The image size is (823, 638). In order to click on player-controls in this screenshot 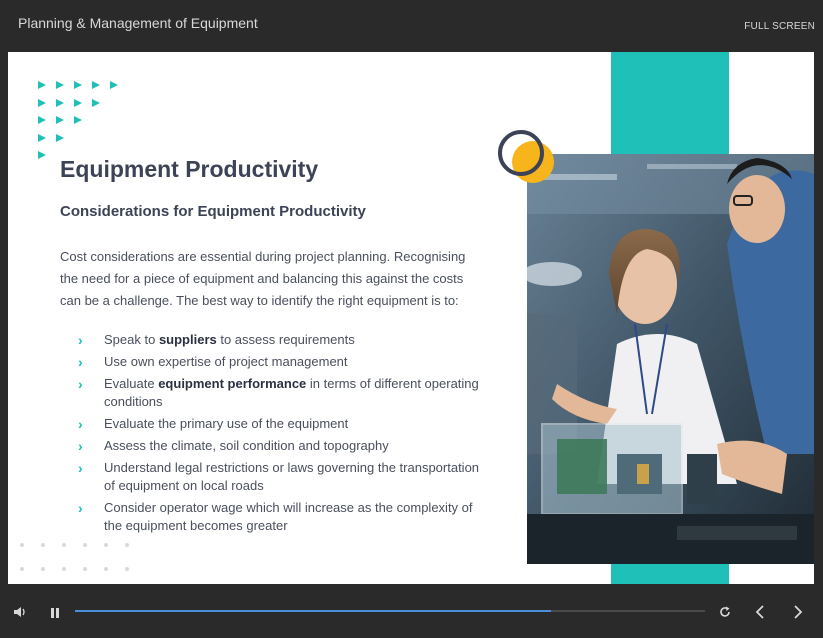, I will do `click(411, 612)`.